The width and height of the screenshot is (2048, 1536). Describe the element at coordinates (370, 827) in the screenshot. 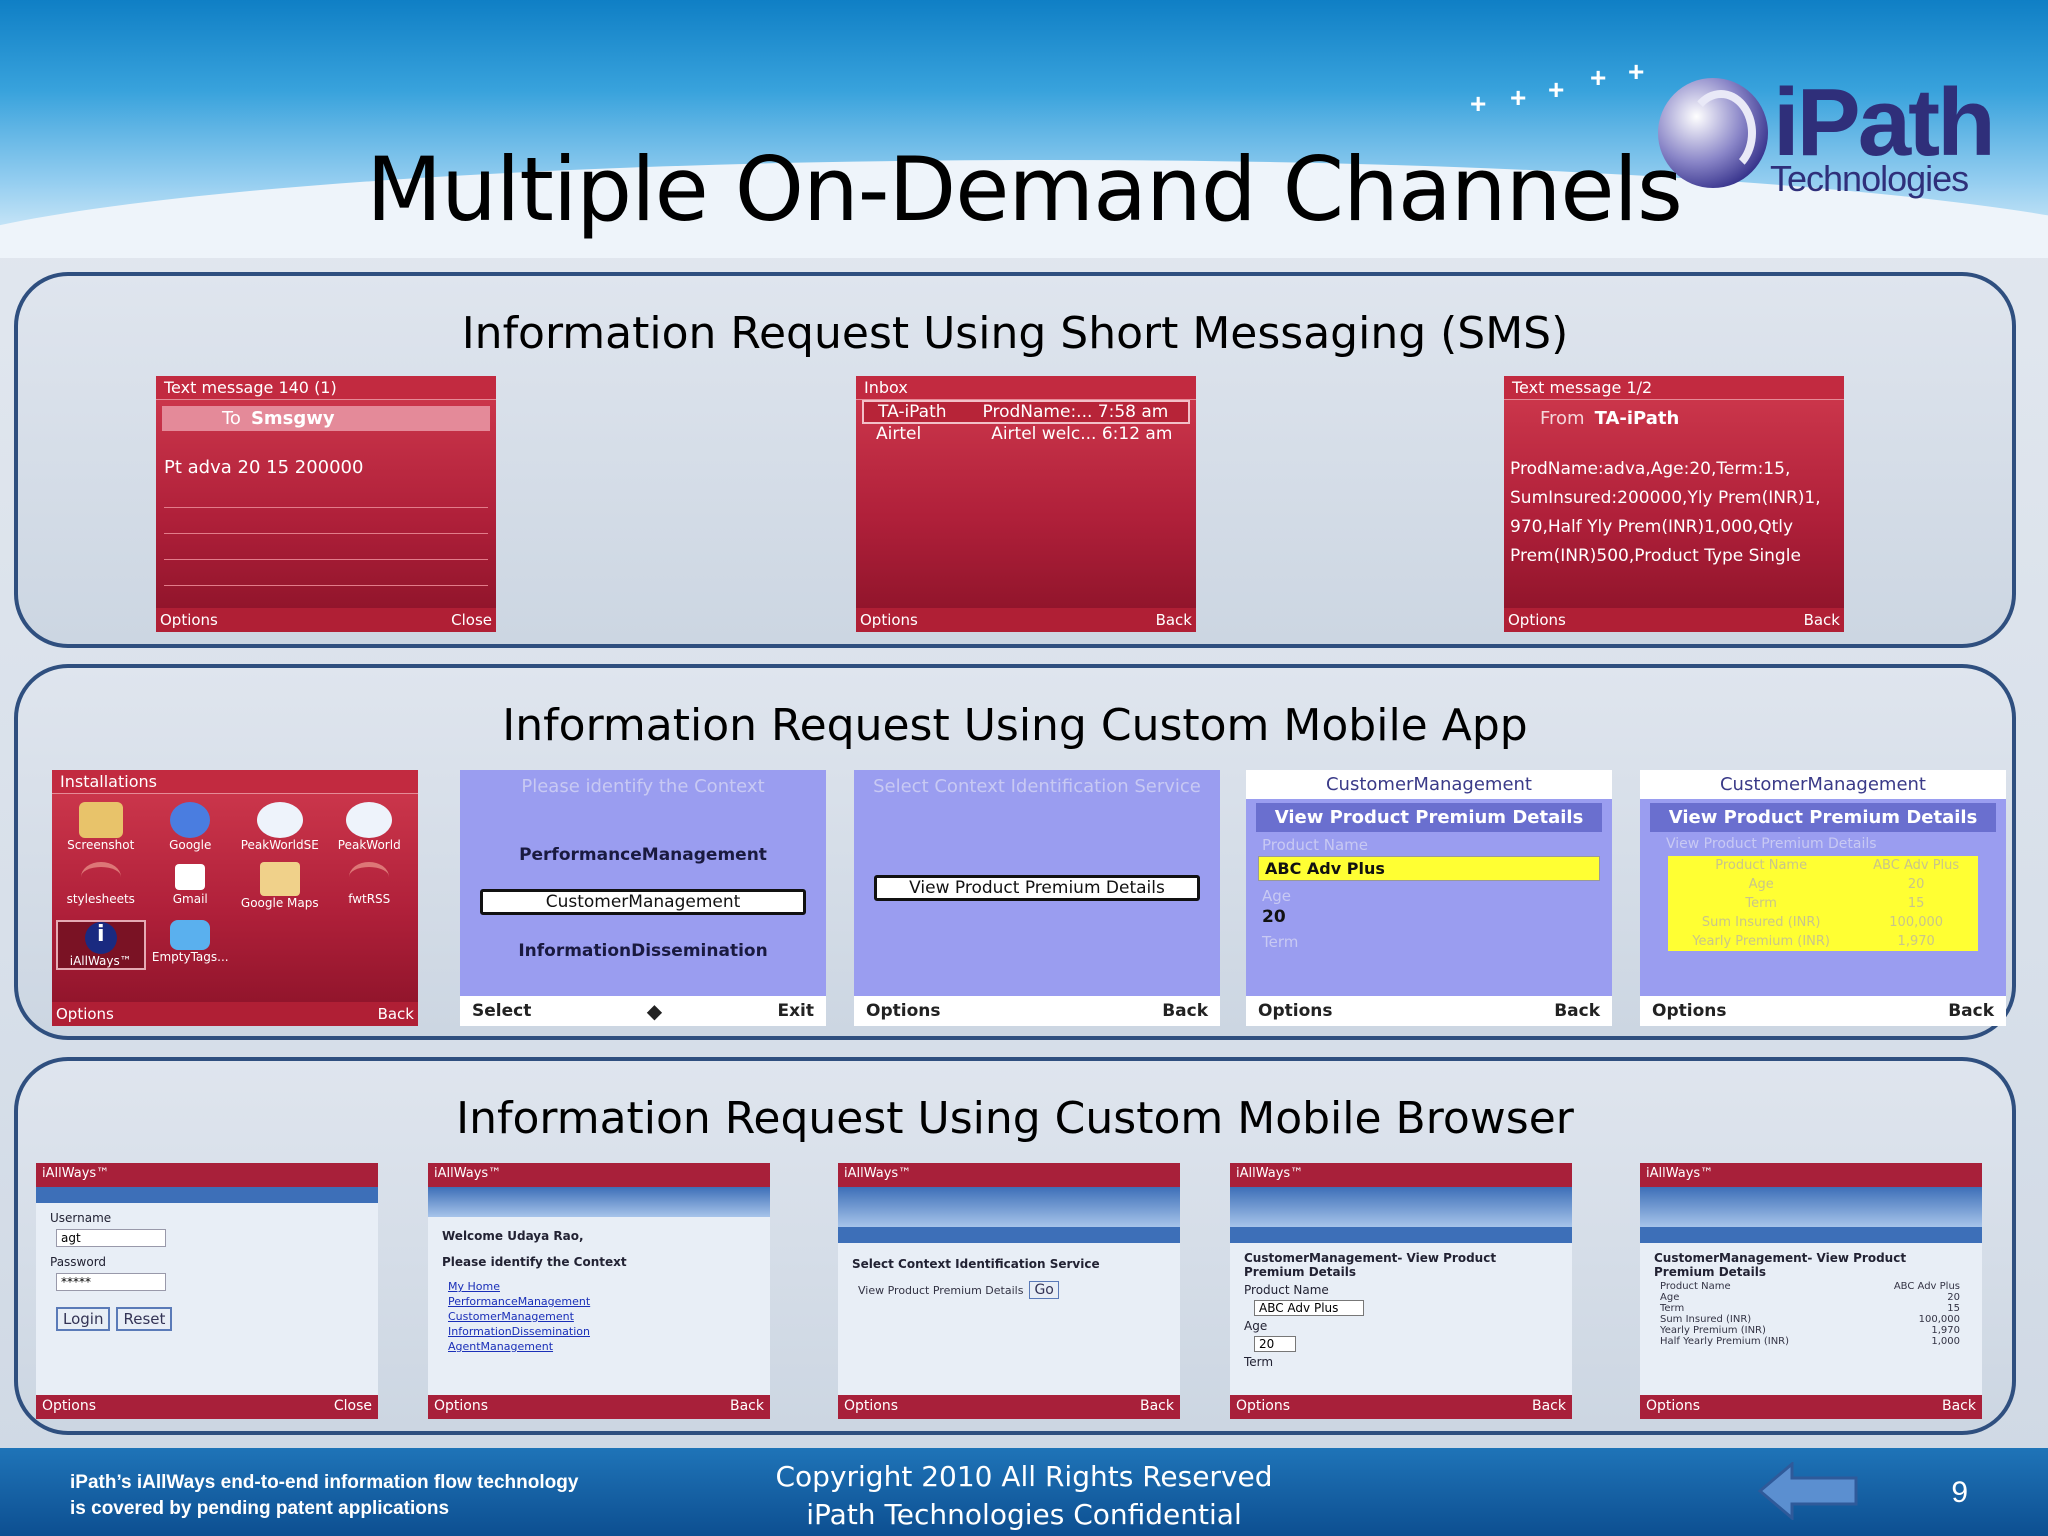

I see `app-icon: PeakWorld` at that location.